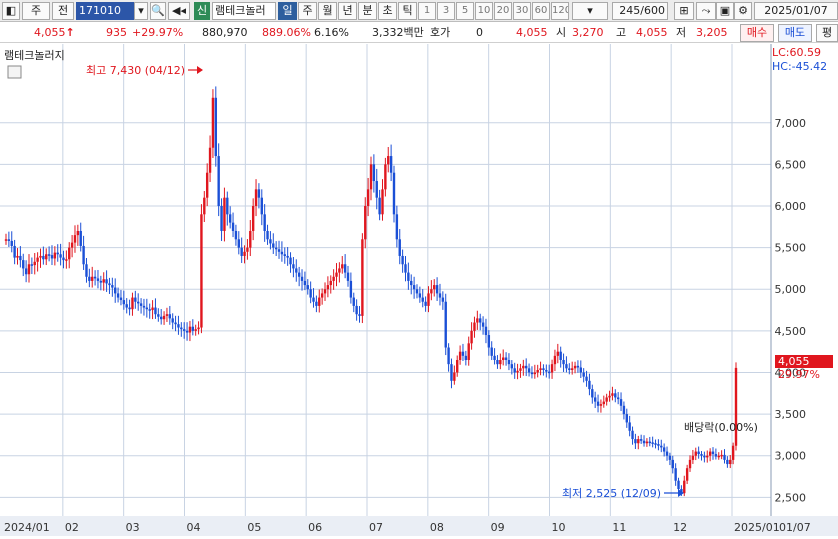 This screenshot has height=539, width=838. Describe the element at coordinates (287, 11) in the screenshot. I see `period-tab: 일` at that location.